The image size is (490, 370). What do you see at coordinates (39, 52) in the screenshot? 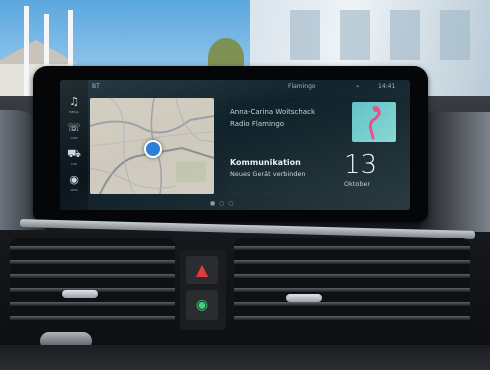
I see `house-roof` at bounding box center [39, 52].